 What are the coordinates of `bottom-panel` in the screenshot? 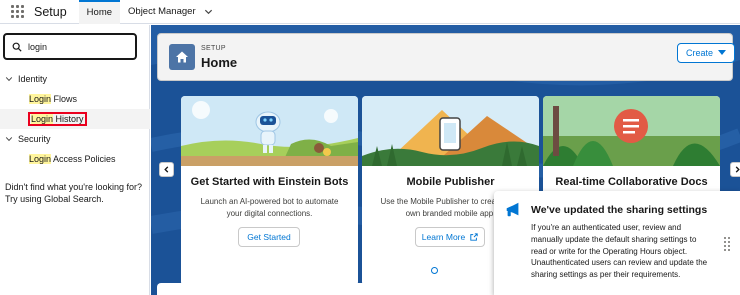 It's located at (327, 289).